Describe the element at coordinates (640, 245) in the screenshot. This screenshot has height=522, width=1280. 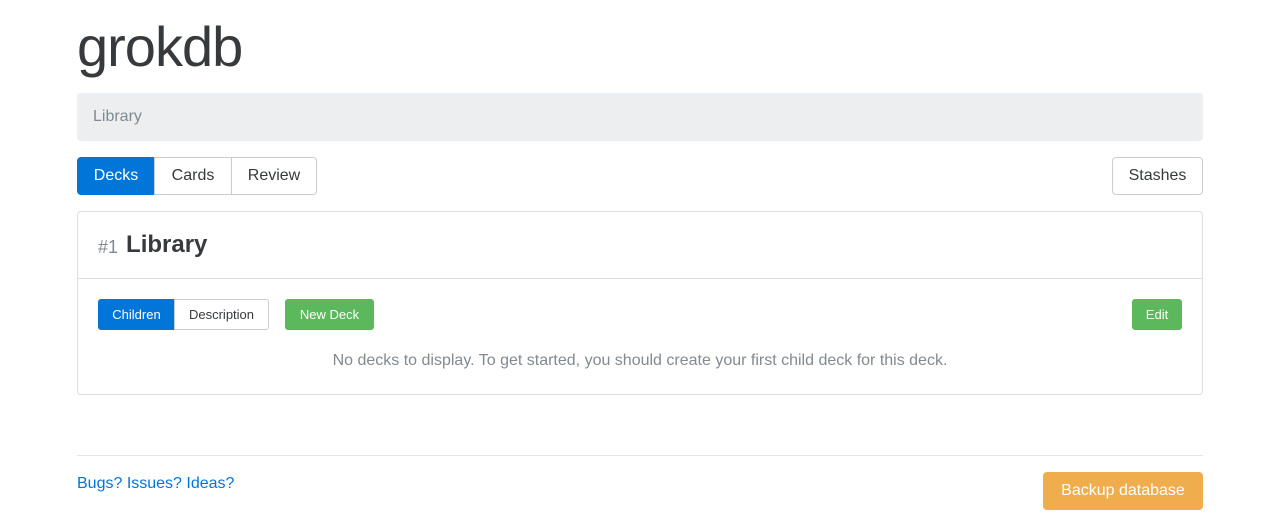
I see `deck-card-header: #1 Library` at that location.